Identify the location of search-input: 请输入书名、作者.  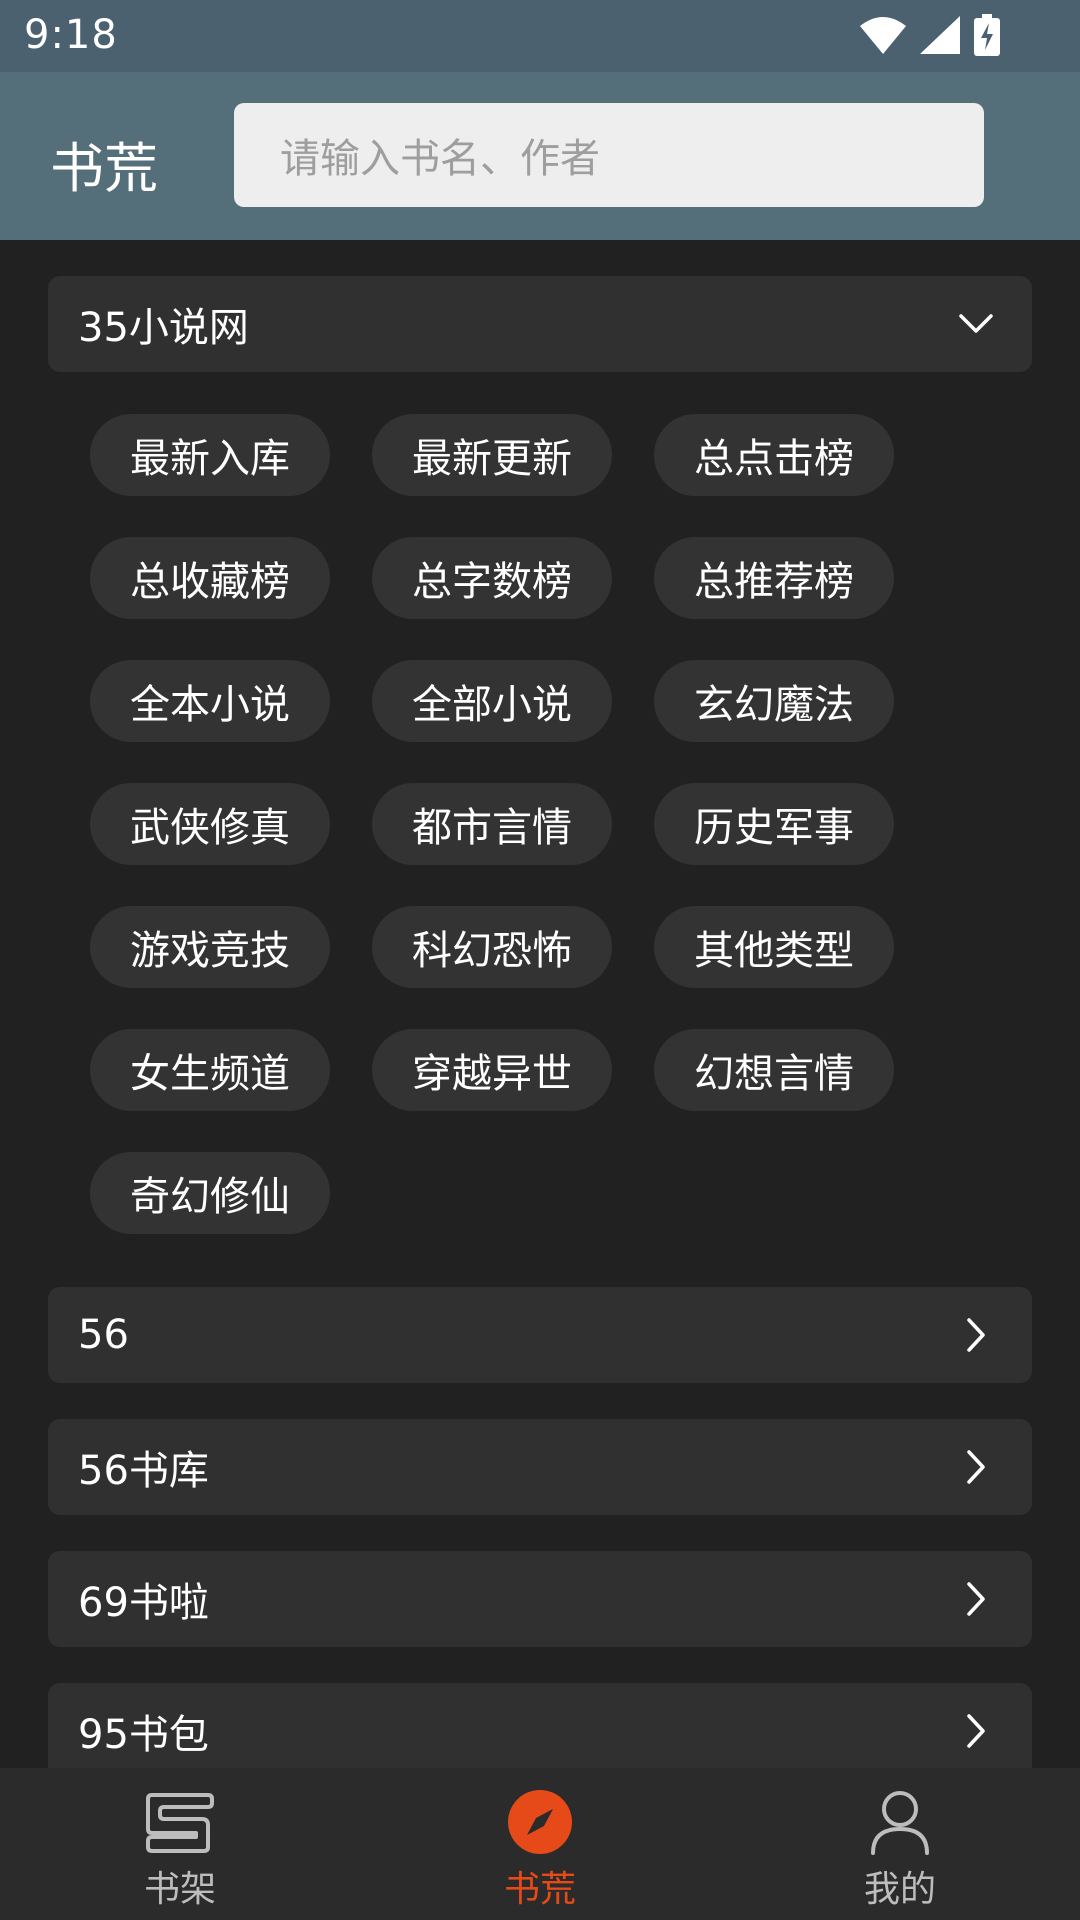
(609, 155).